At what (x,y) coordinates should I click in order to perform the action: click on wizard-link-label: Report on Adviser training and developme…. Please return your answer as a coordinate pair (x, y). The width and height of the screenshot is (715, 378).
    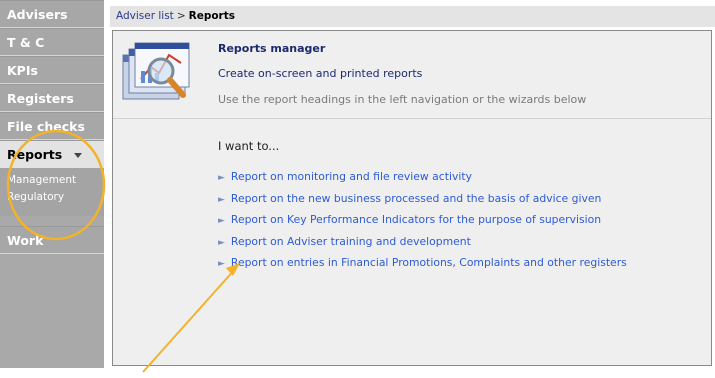
    Looking at the image, I should click on (350, 241).